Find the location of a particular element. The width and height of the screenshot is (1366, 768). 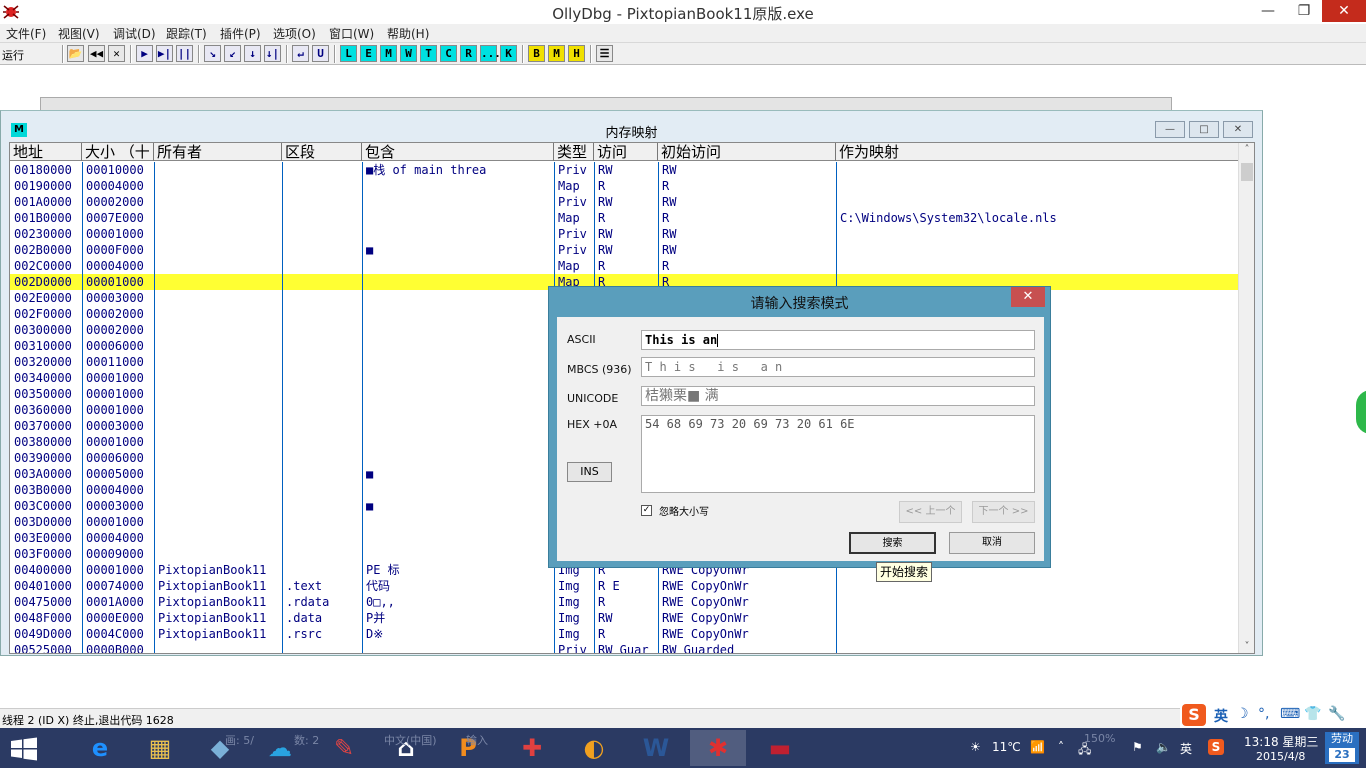

notes-app-icon: ✚ is located at coordinates (532, 748).